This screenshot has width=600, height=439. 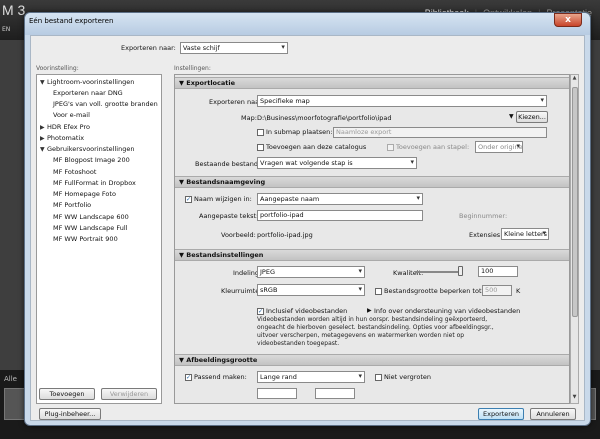 I want to click on resize-width-input, so click(x=277, y=393).